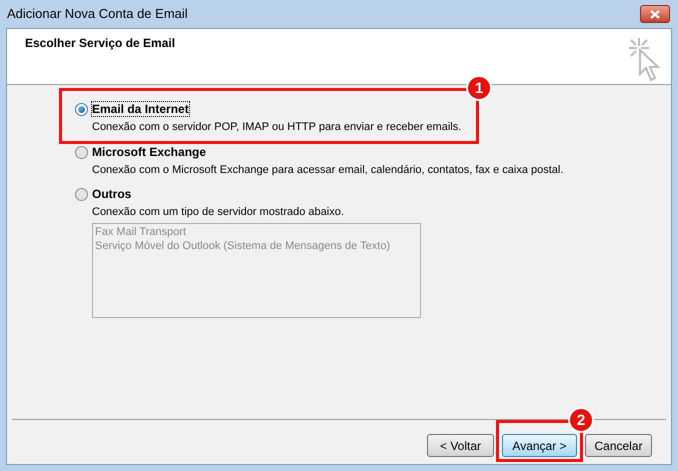 The width and height of the screenshot is (678, 471). I want to click on dialog-button: Cancelar, so click(618, 445).